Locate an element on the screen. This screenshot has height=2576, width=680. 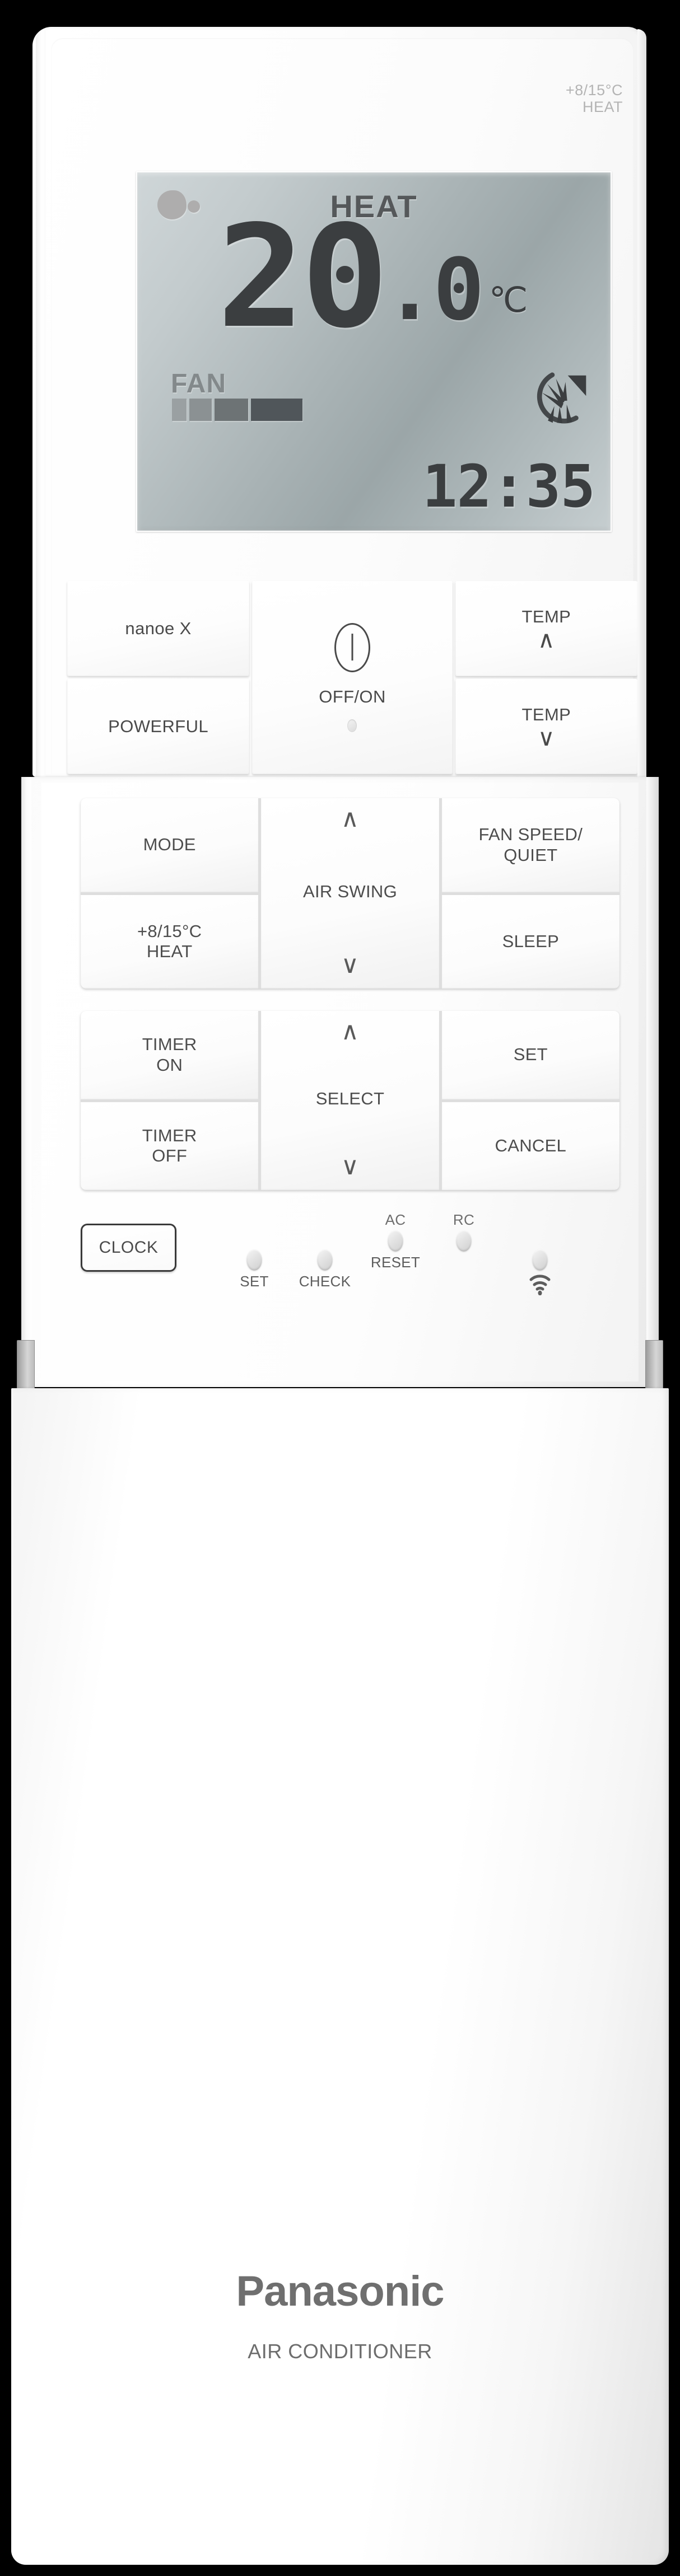
temp-up-label: TEMP is located at coordinates (546, 617).